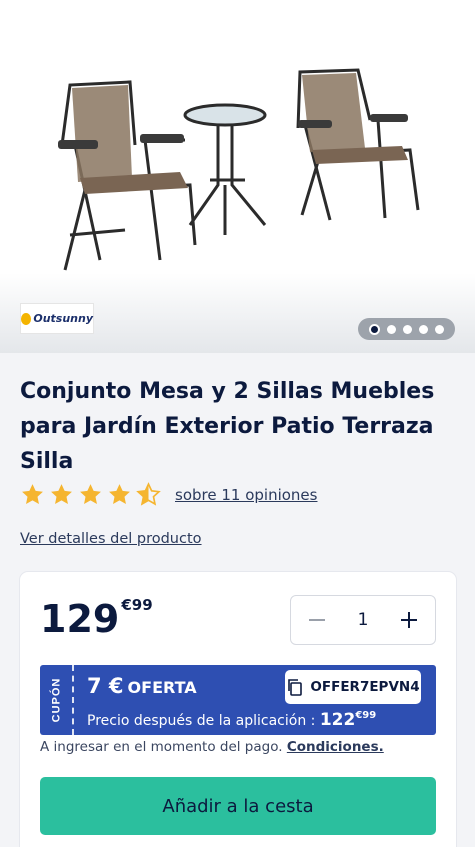 The image size is (475, 847). Describe the element at coordinates (162, 687) in the screenshot. I see `coupon-label: OFERTA` at that location.